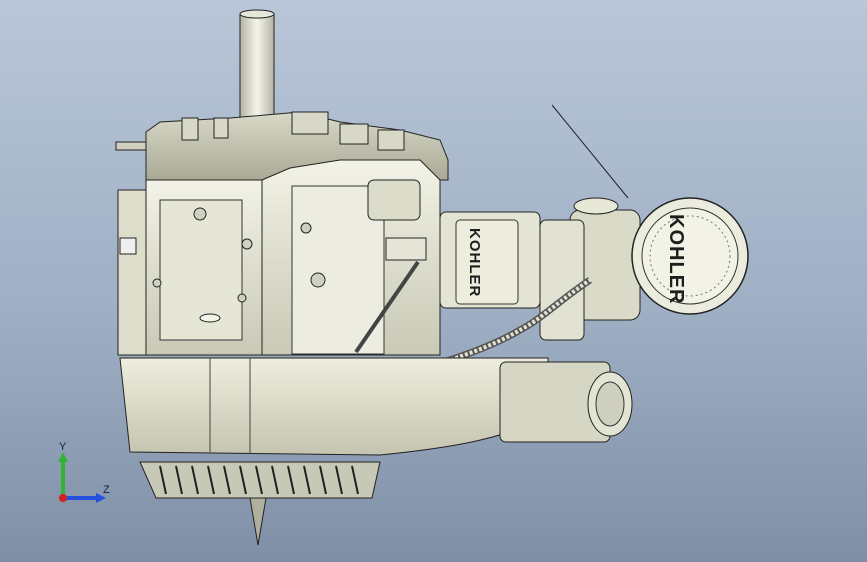 This screenshot has width=867, height=562. Describe the element at coordinates (474, 262) in the screenshot. I see `ignition-brand-label: KOHLER` at that location.